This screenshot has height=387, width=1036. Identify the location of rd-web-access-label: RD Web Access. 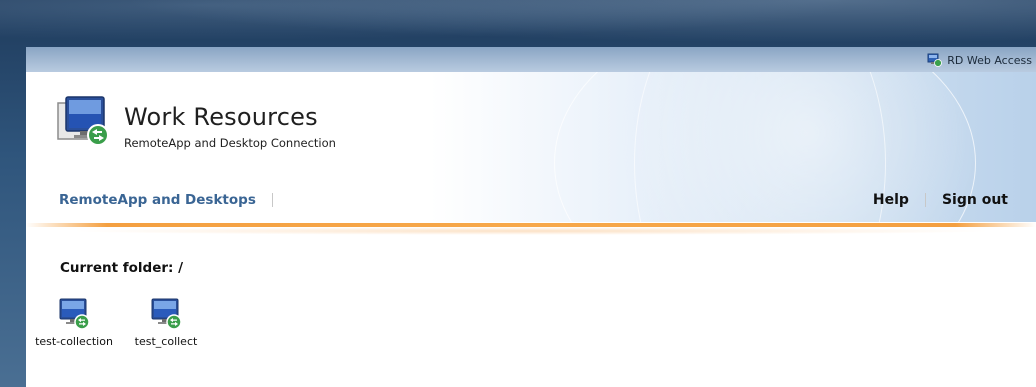
(989, 60).